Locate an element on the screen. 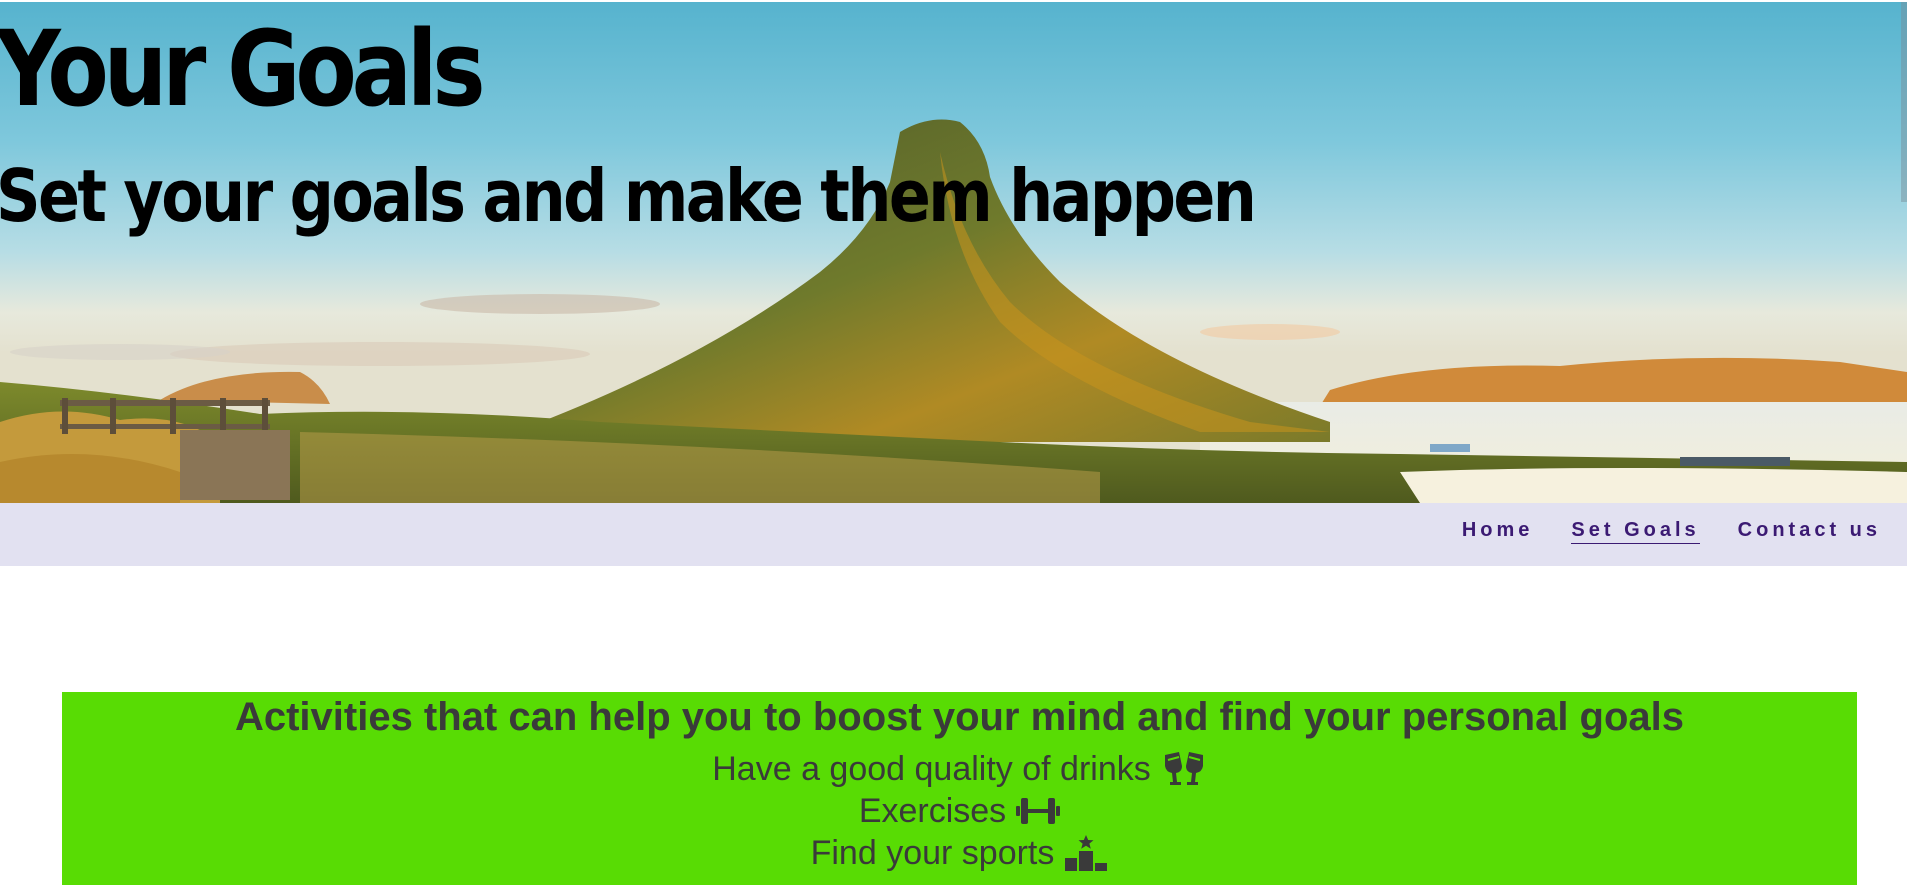 The image size is (1907, 885). nav-item-contact-us: Contact us is located at coordinates (1809, 530).